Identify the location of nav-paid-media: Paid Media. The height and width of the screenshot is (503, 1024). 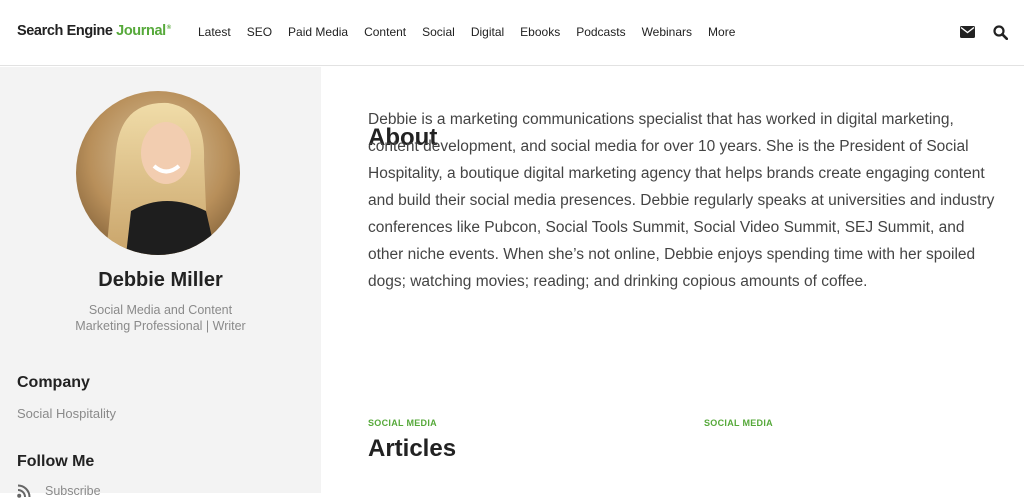
(318, 32).